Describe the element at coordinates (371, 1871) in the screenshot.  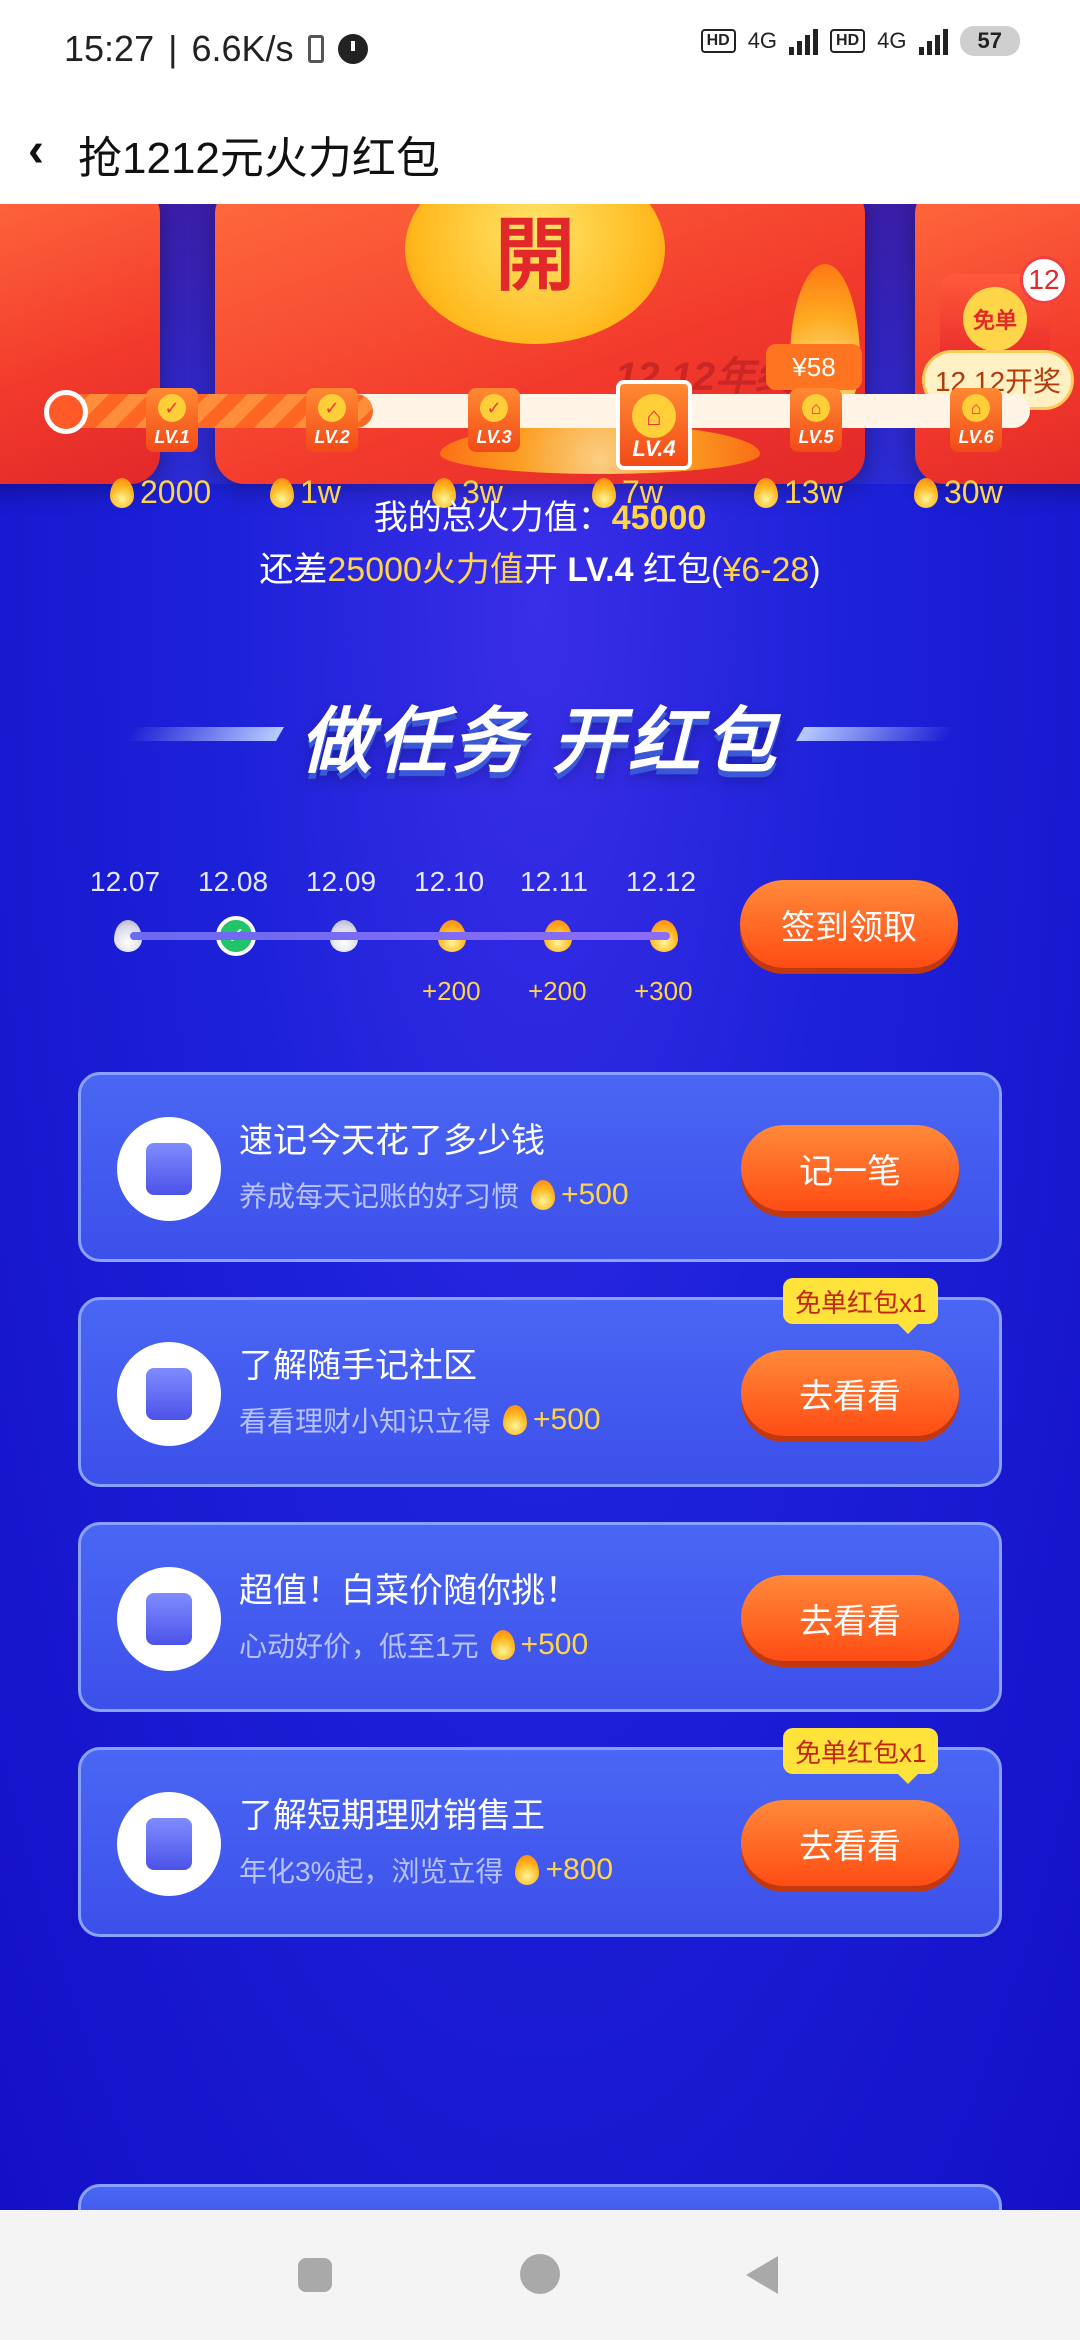
I see `task-subtitle-text: 年化3%起，浏览立得` at that location.